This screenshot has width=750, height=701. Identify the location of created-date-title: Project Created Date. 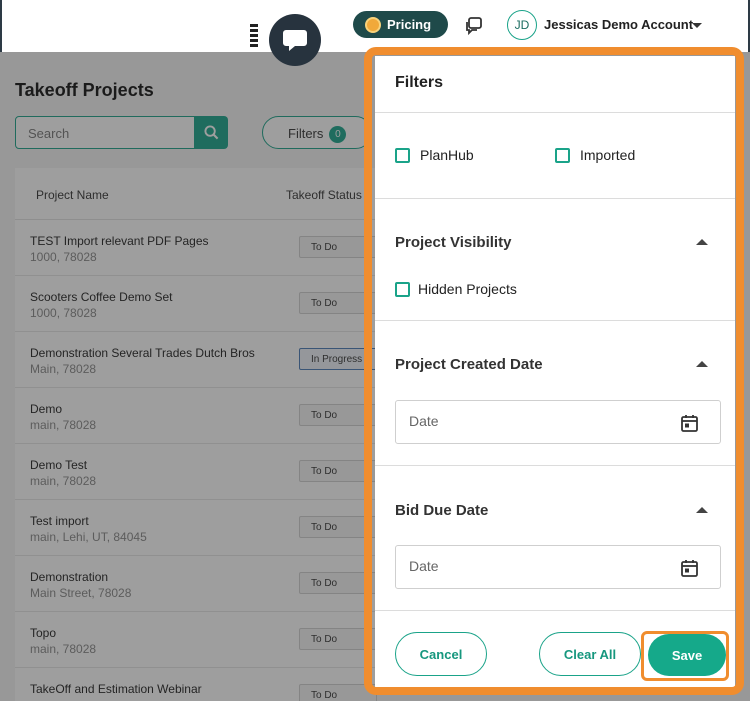
(469, 364).